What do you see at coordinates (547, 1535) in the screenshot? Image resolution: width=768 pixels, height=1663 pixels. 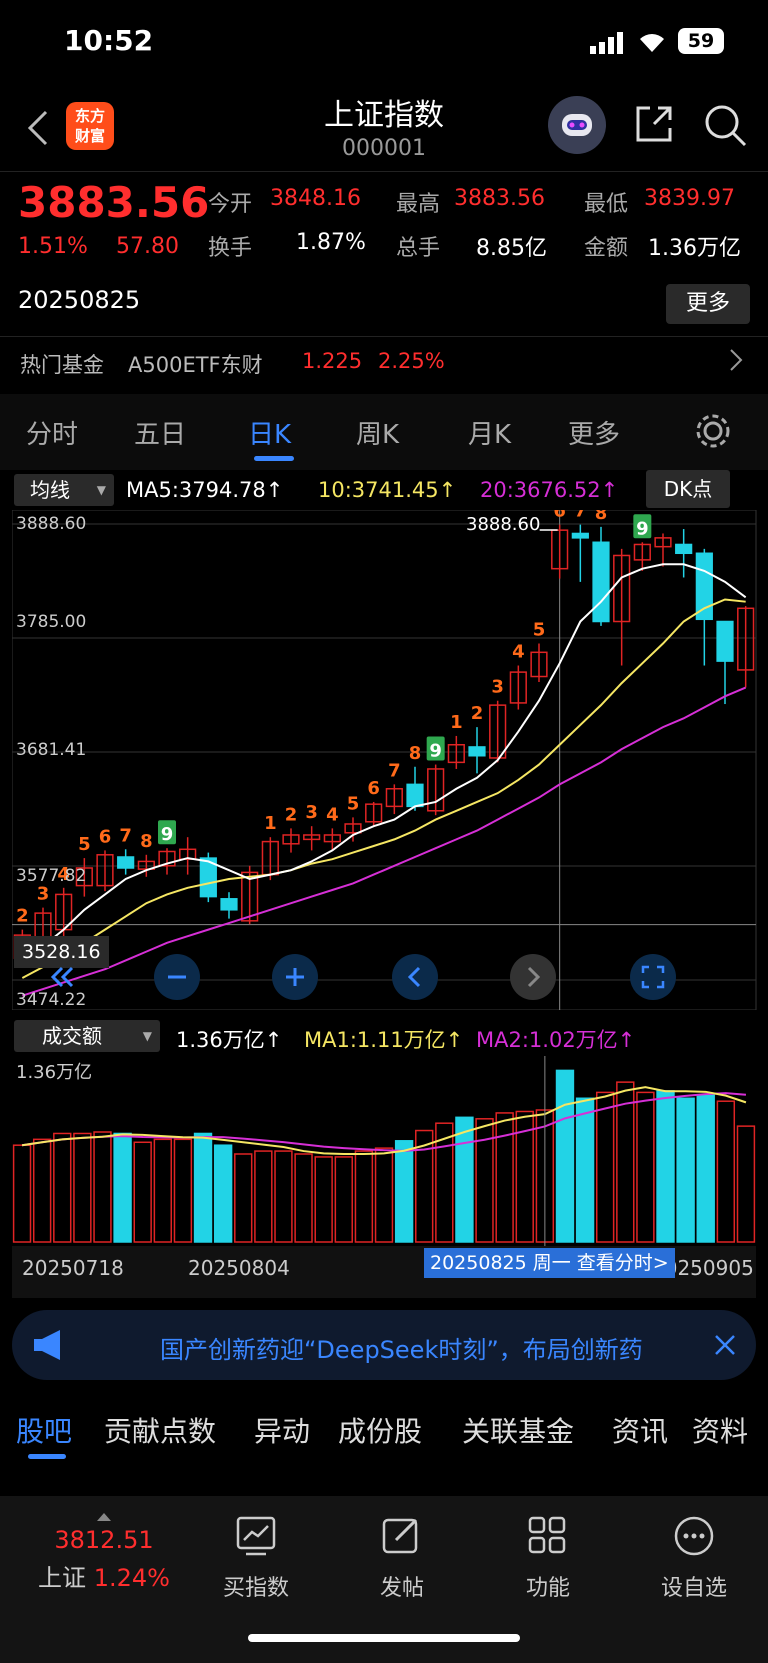 I see `grid-icon` at bounding box center [547, 1535].